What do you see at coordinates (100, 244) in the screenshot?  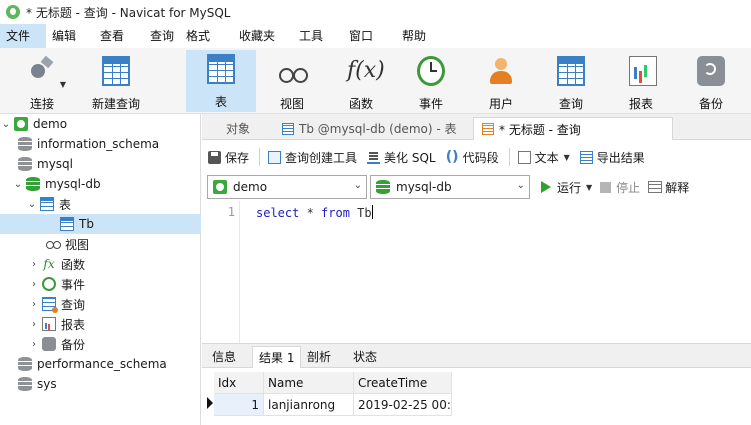 I see `tree-views-folder: 视图` at bounding box center [100, 244].